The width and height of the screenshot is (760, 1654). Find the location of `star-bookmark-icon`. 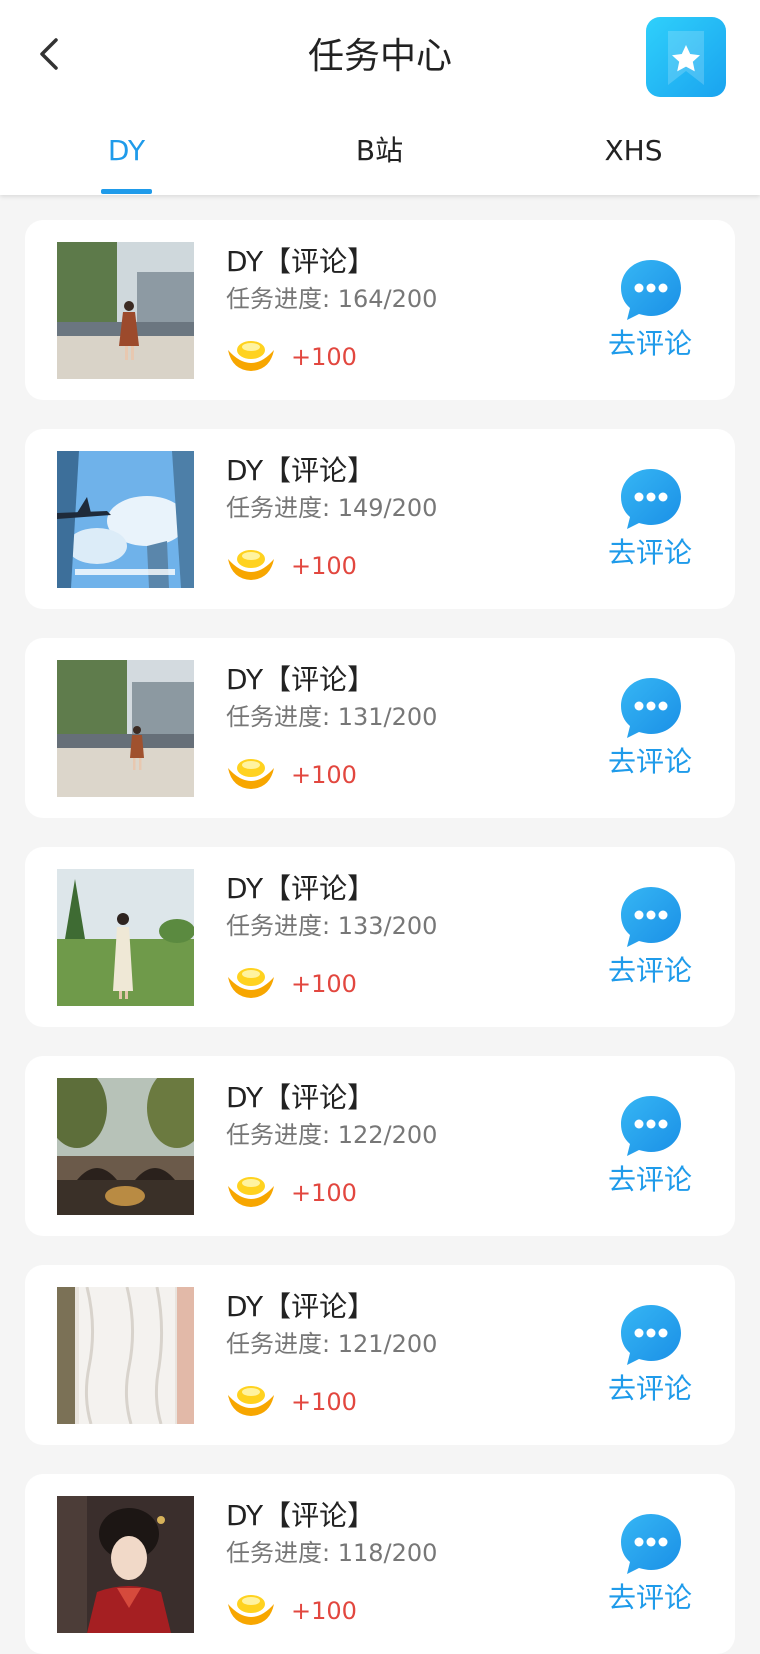

star-bookmark-icon is located at coordinates (686, 58).